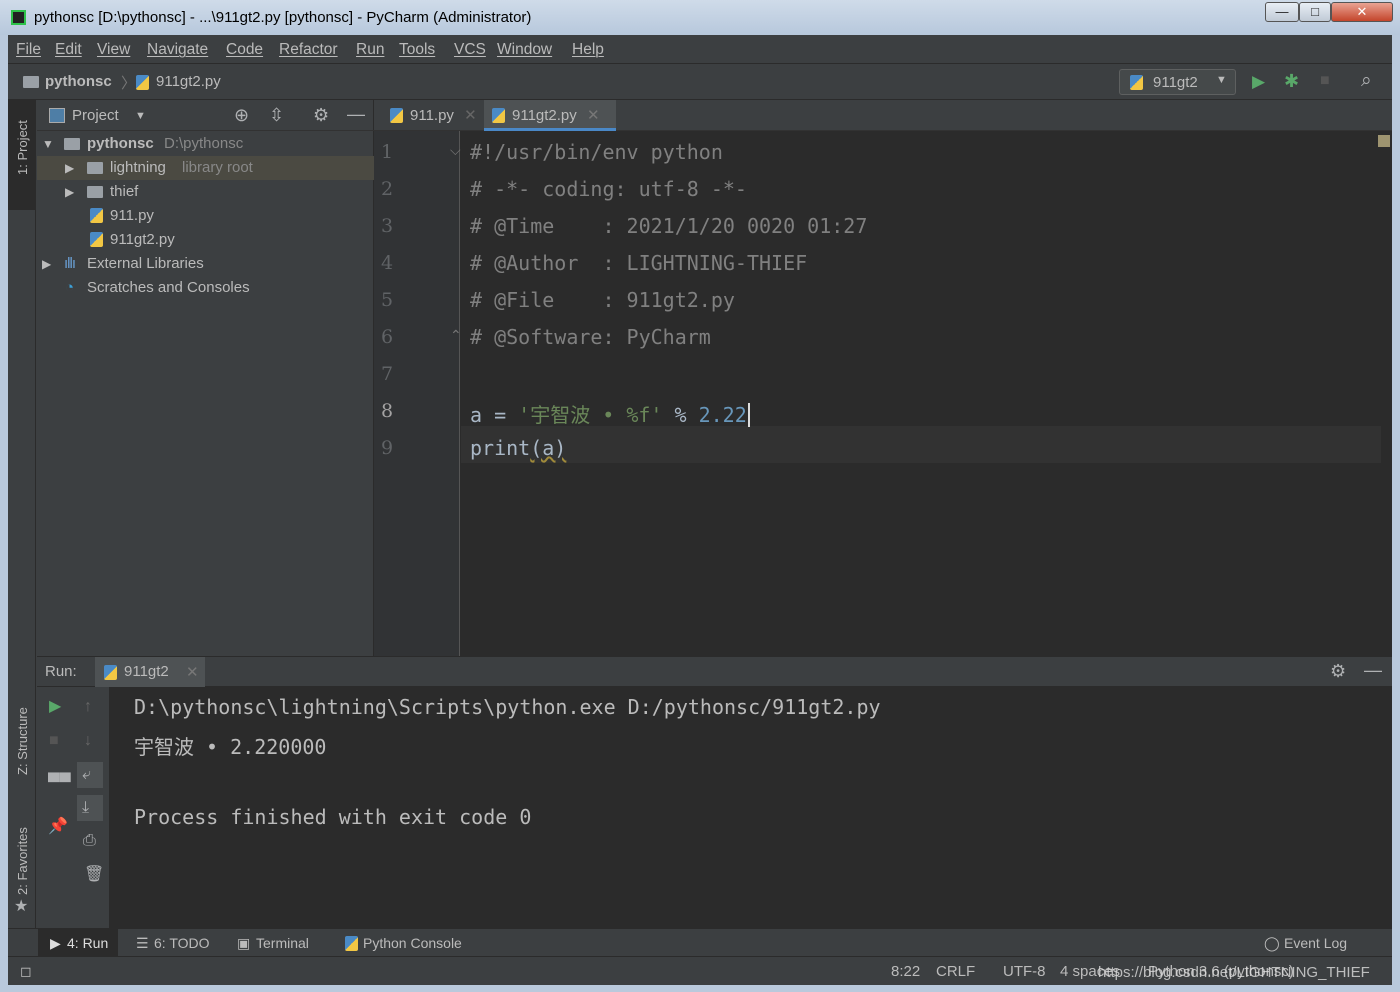  I want to click on tree-item-lightning: ▶ lightning library root, so click(205, 168).